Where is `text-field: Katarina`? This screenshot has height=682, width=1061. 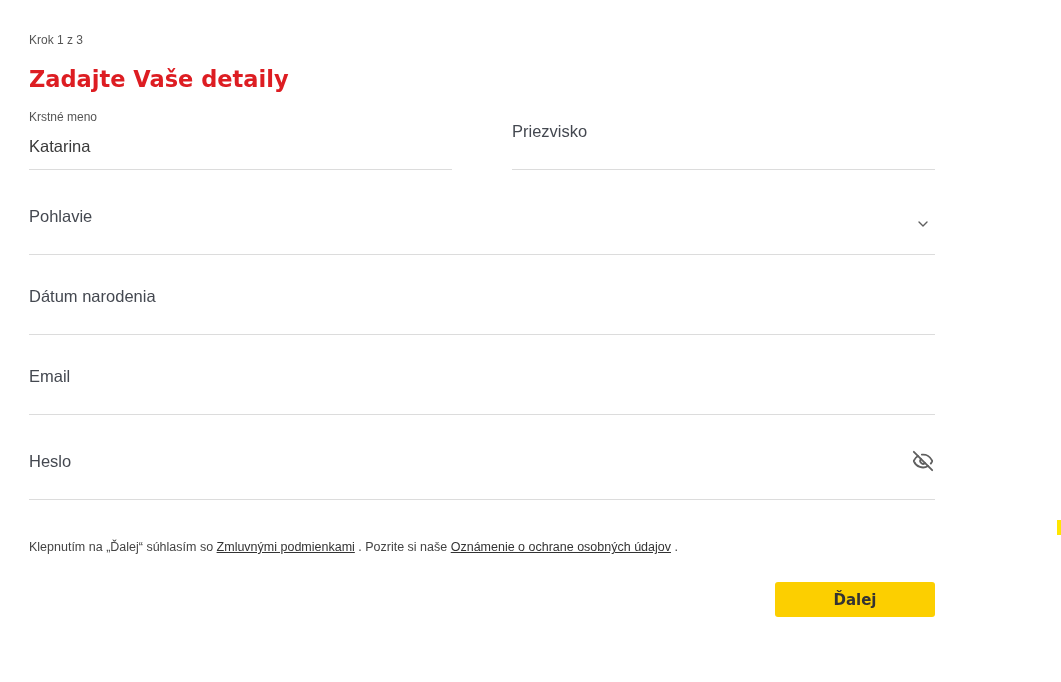
text-field: Katarina is located at coordinates (240, 146).